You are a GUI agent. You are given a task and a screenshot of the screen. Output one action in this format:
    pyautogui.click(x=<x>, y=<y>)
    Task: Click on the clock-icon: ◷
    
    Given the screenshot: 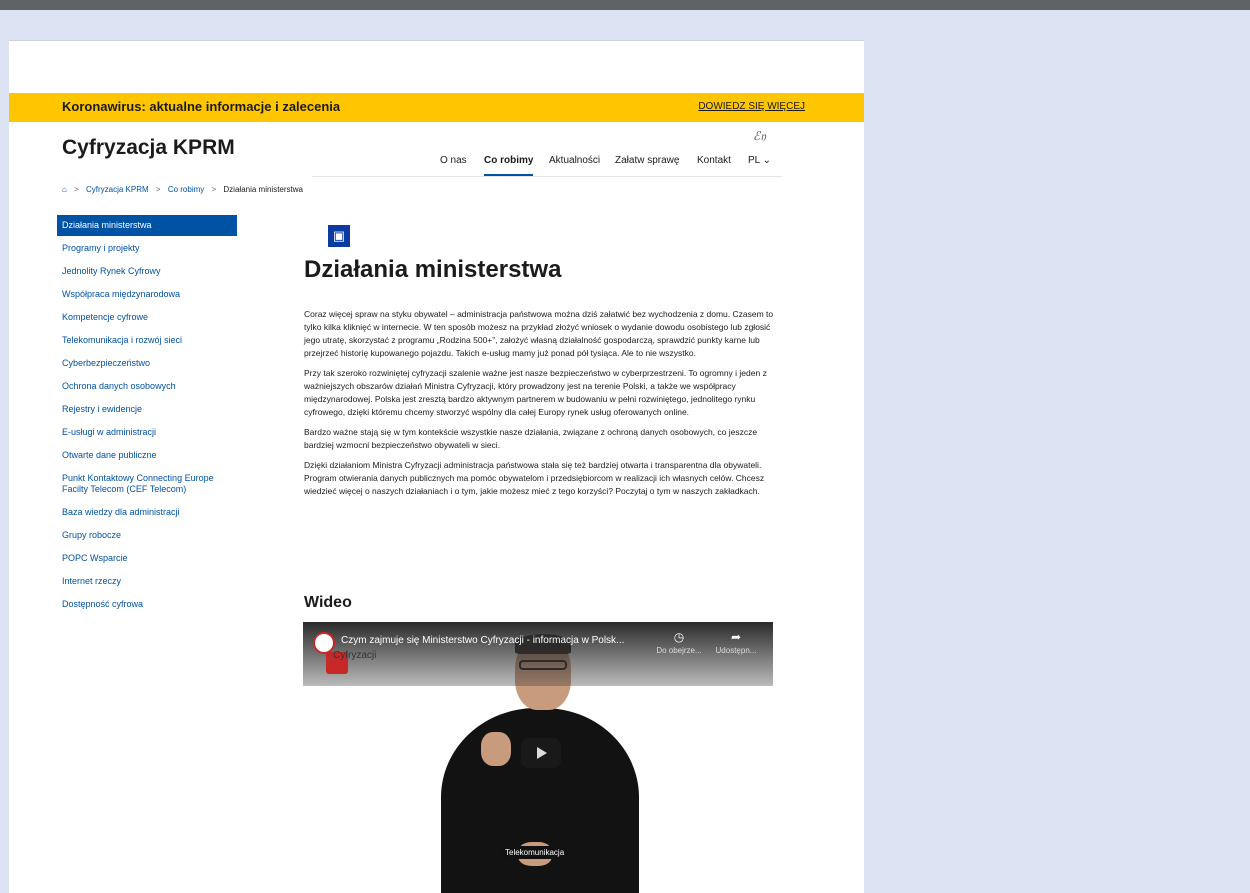 What is the action you would take?
    pyautogui.click(x=679, y=637)
    